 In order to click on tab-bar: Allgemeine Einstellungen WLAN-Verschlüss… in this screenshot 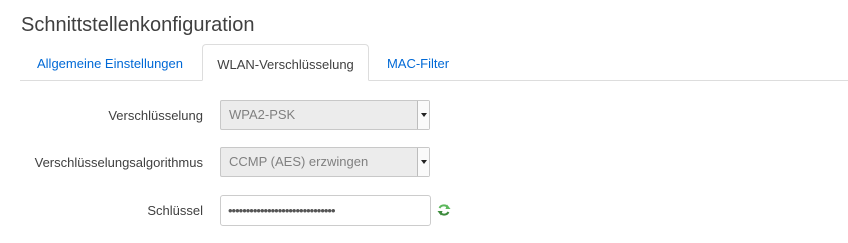, I will do `click(434, 62)`.